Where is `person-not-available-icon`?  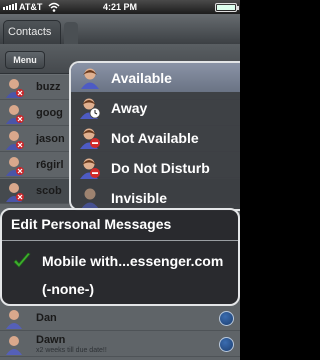 person-not-available-icon is located at coordinates (90, 138).